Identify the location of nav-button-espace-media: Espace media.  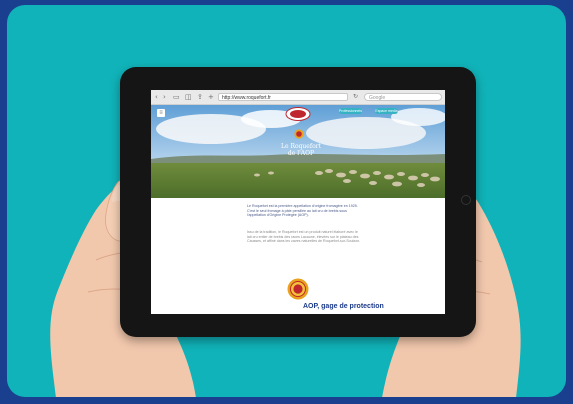
(386, 111).